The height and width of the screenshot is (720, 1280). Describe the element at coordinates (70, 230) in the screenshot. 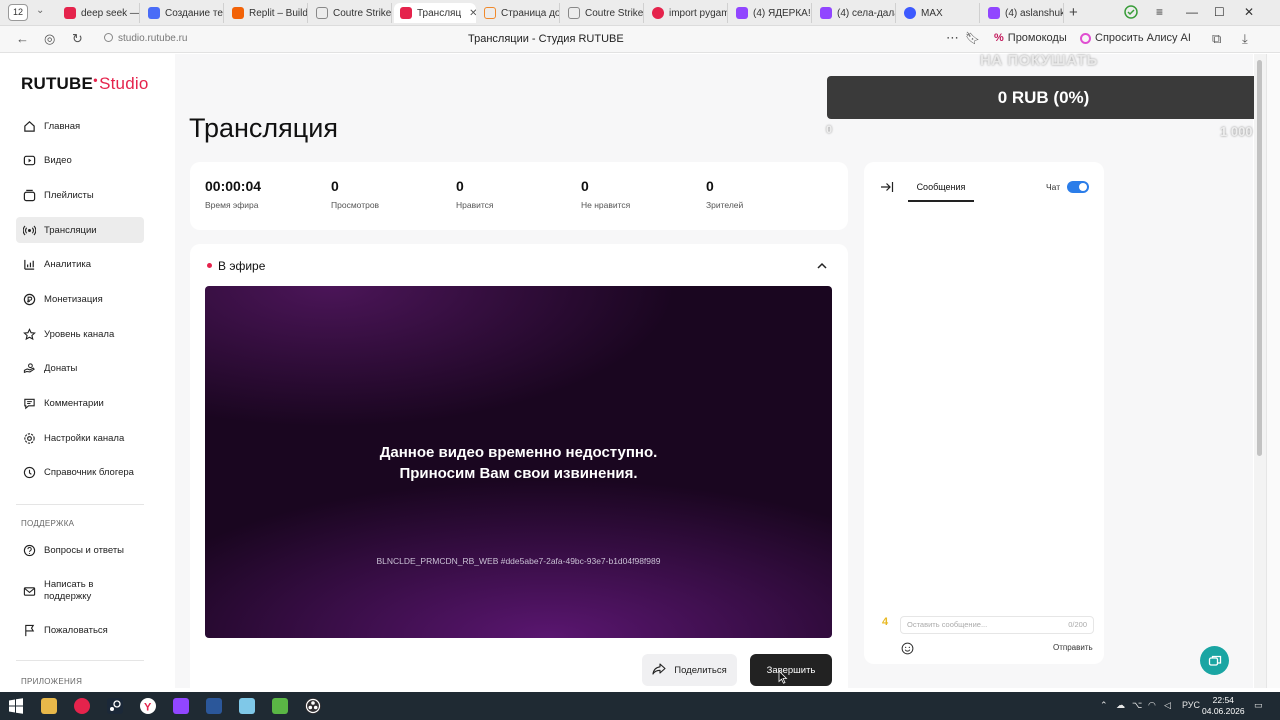

I see `sidebar-item-label: Трансляции` at that location.